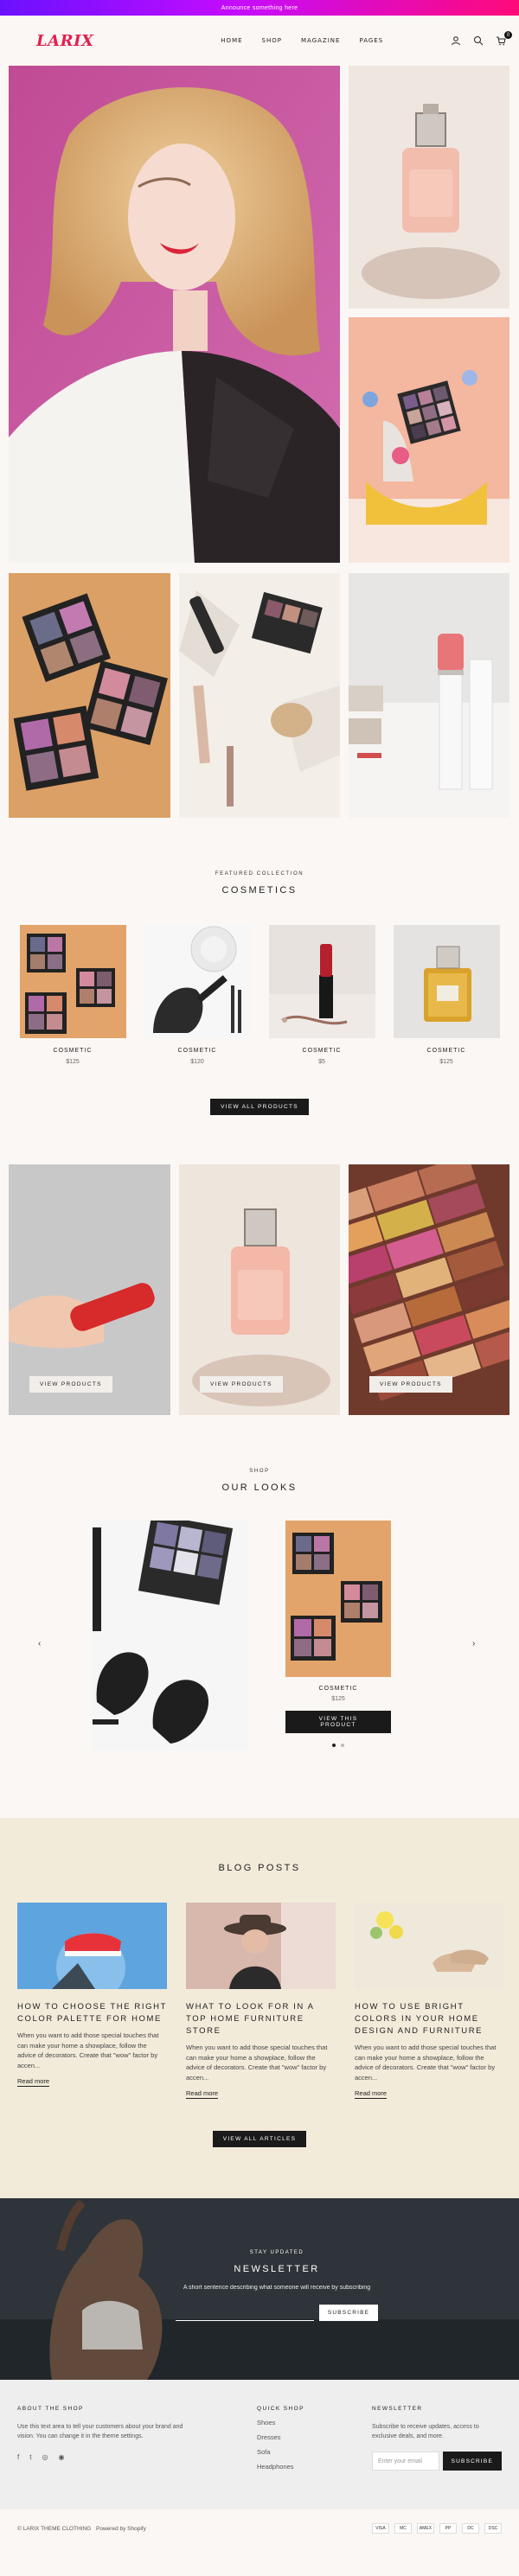 The image size is (519, 2576). Describe the element at coordinates (338, 1722) in the screenshot. I see `view-this-product-button: VIEW THIS PRODUCT` at that location.